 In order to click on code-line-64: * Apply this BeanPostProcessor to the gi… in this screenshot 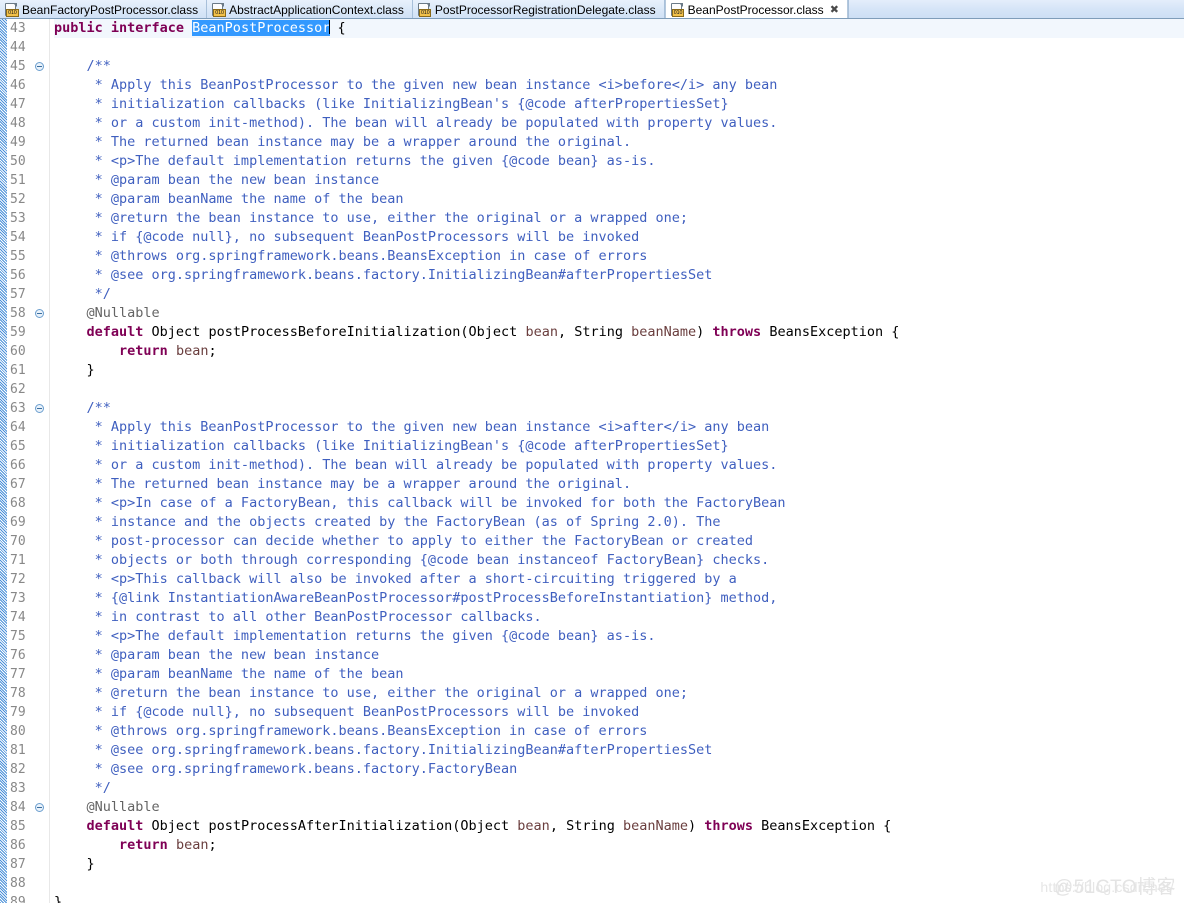, I will do `click(619, 427)`.